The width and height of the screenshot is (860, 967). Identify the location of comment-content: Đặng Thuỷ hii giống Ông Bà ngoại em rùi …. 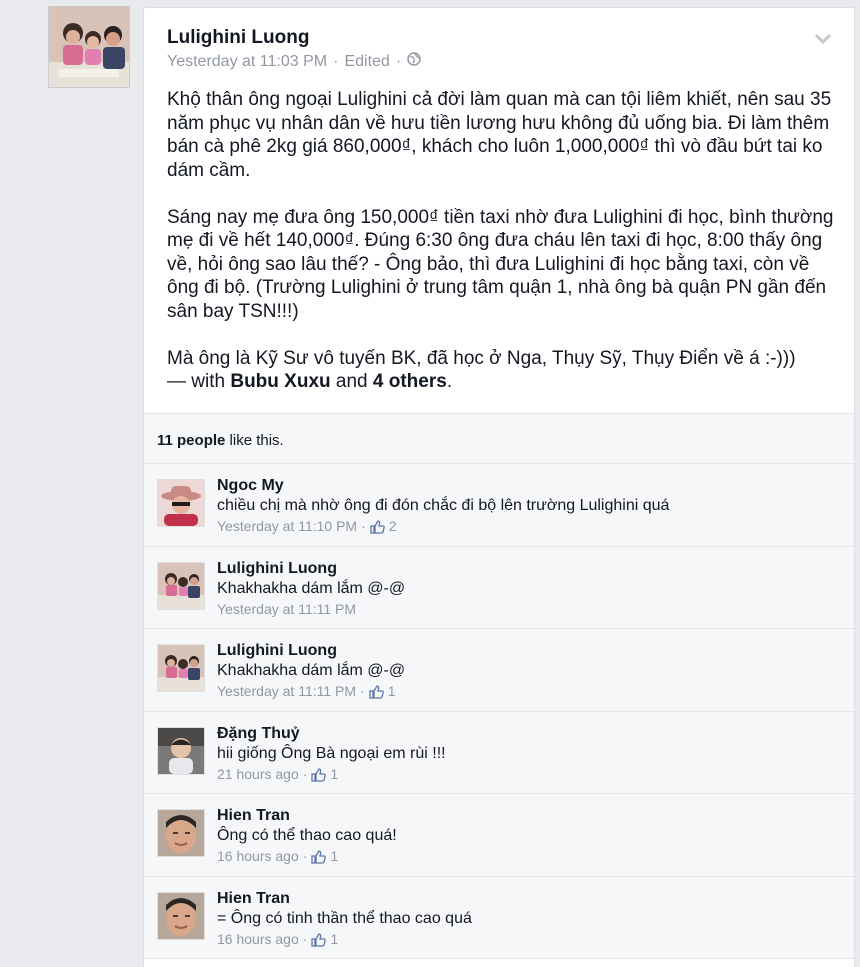
(527, 754).